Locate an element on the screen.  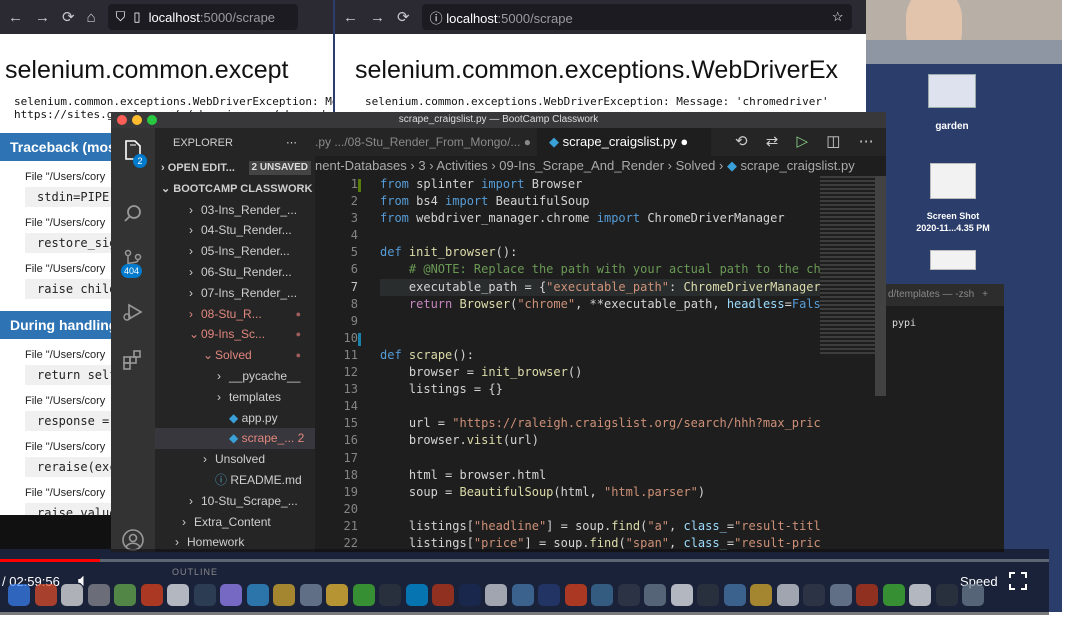
workspace-section: ⌄ BOOTCAMP CLASSWORK is located at coordinates (235, 189).